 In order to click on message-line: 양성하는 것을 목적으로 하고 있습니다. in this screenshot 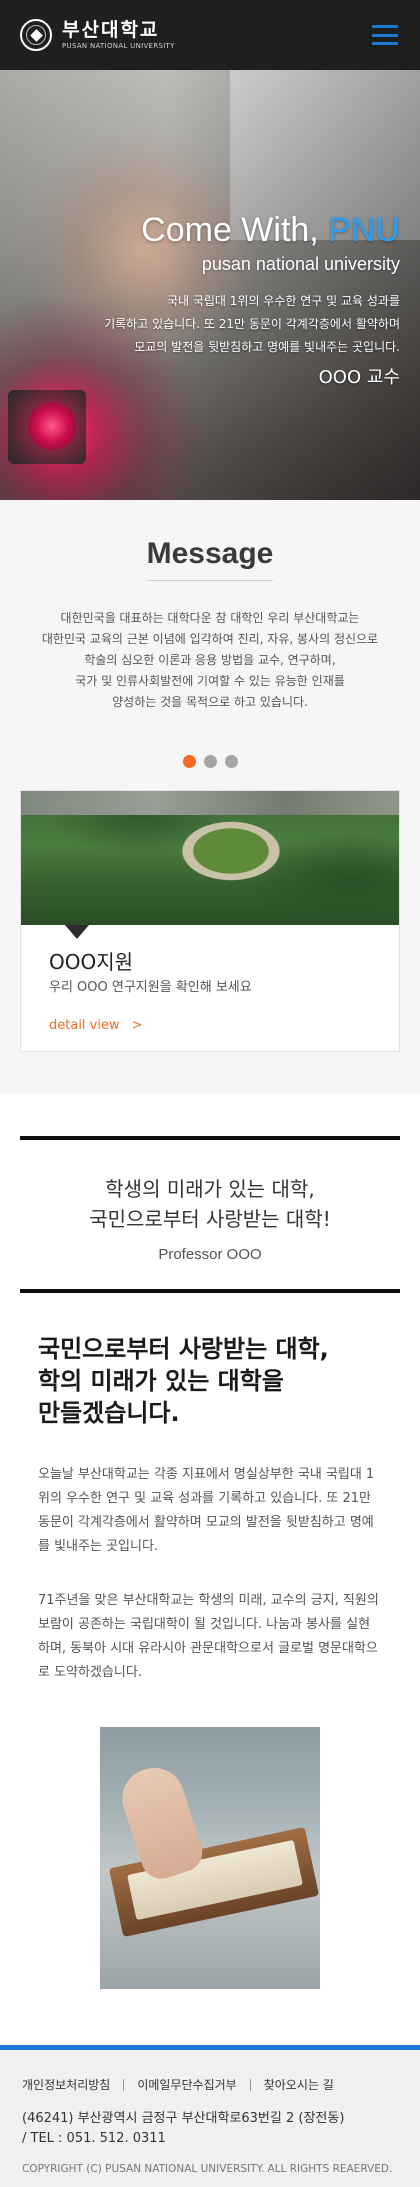, I will do `click(210, 702)`.